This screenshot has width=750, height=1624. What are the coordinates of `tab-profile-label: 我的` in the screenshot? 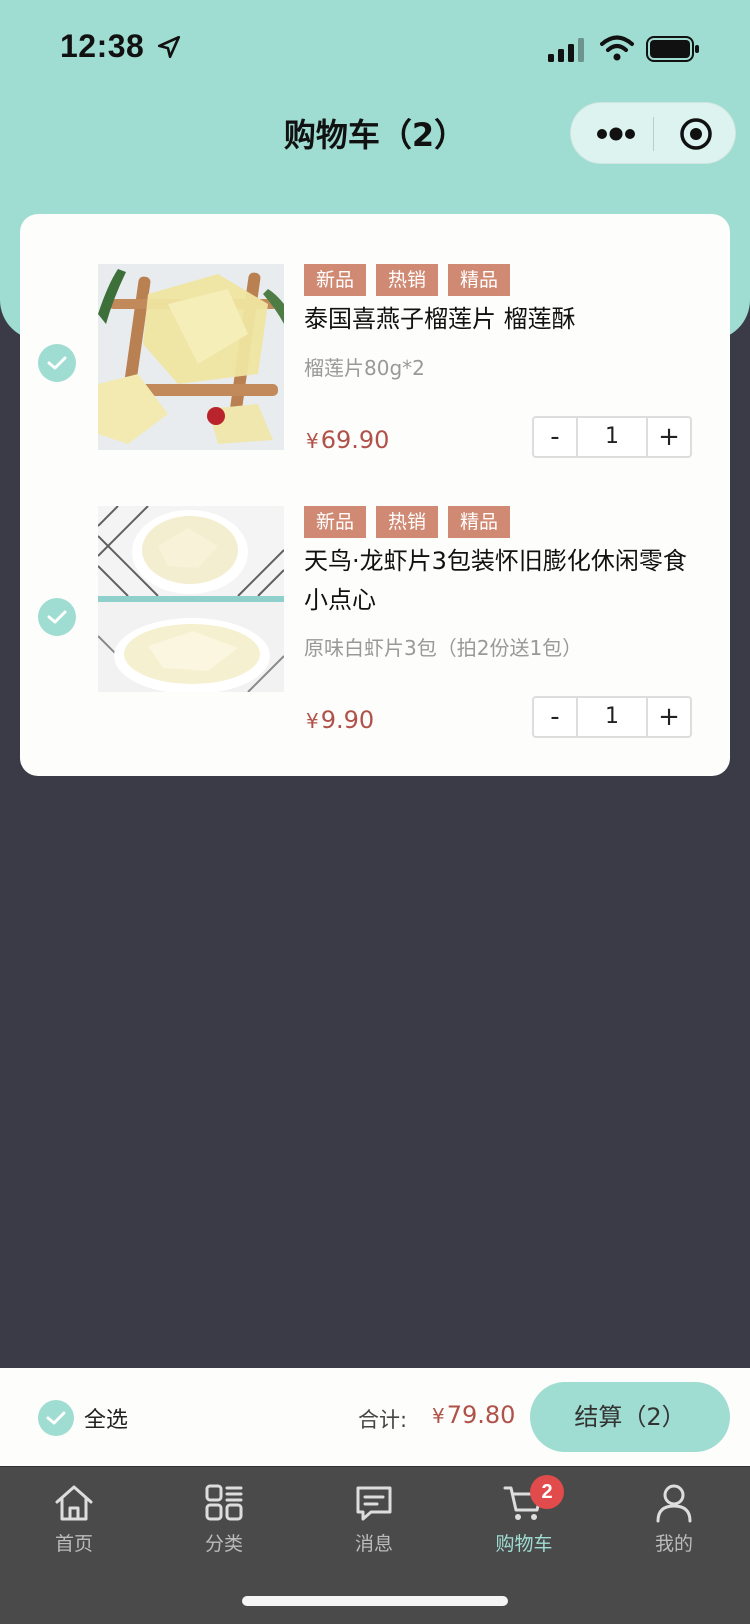 It's located at (673, 1544).